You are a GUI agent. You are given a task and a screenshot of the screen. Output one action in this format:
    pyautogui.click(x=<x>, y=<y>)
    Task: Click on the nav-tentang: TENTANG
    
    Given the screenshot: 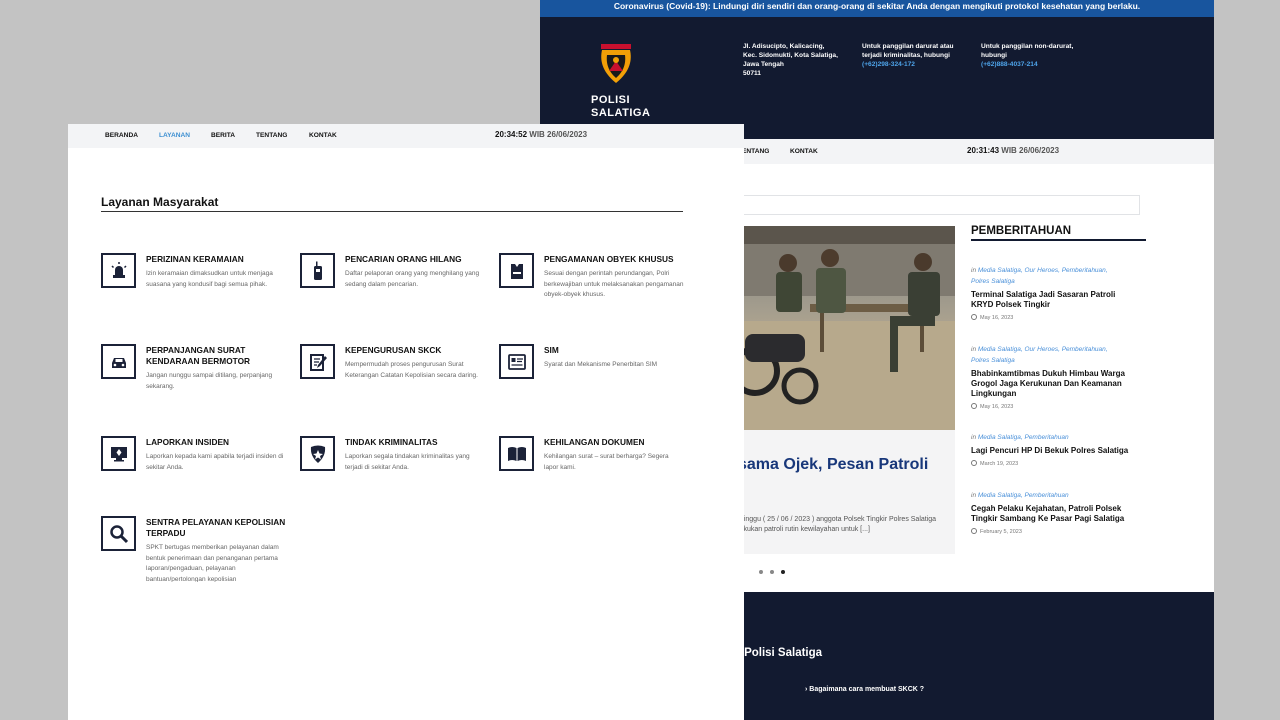 What is the action you would take?
    pyautogui.click(x=271, y=135)
    